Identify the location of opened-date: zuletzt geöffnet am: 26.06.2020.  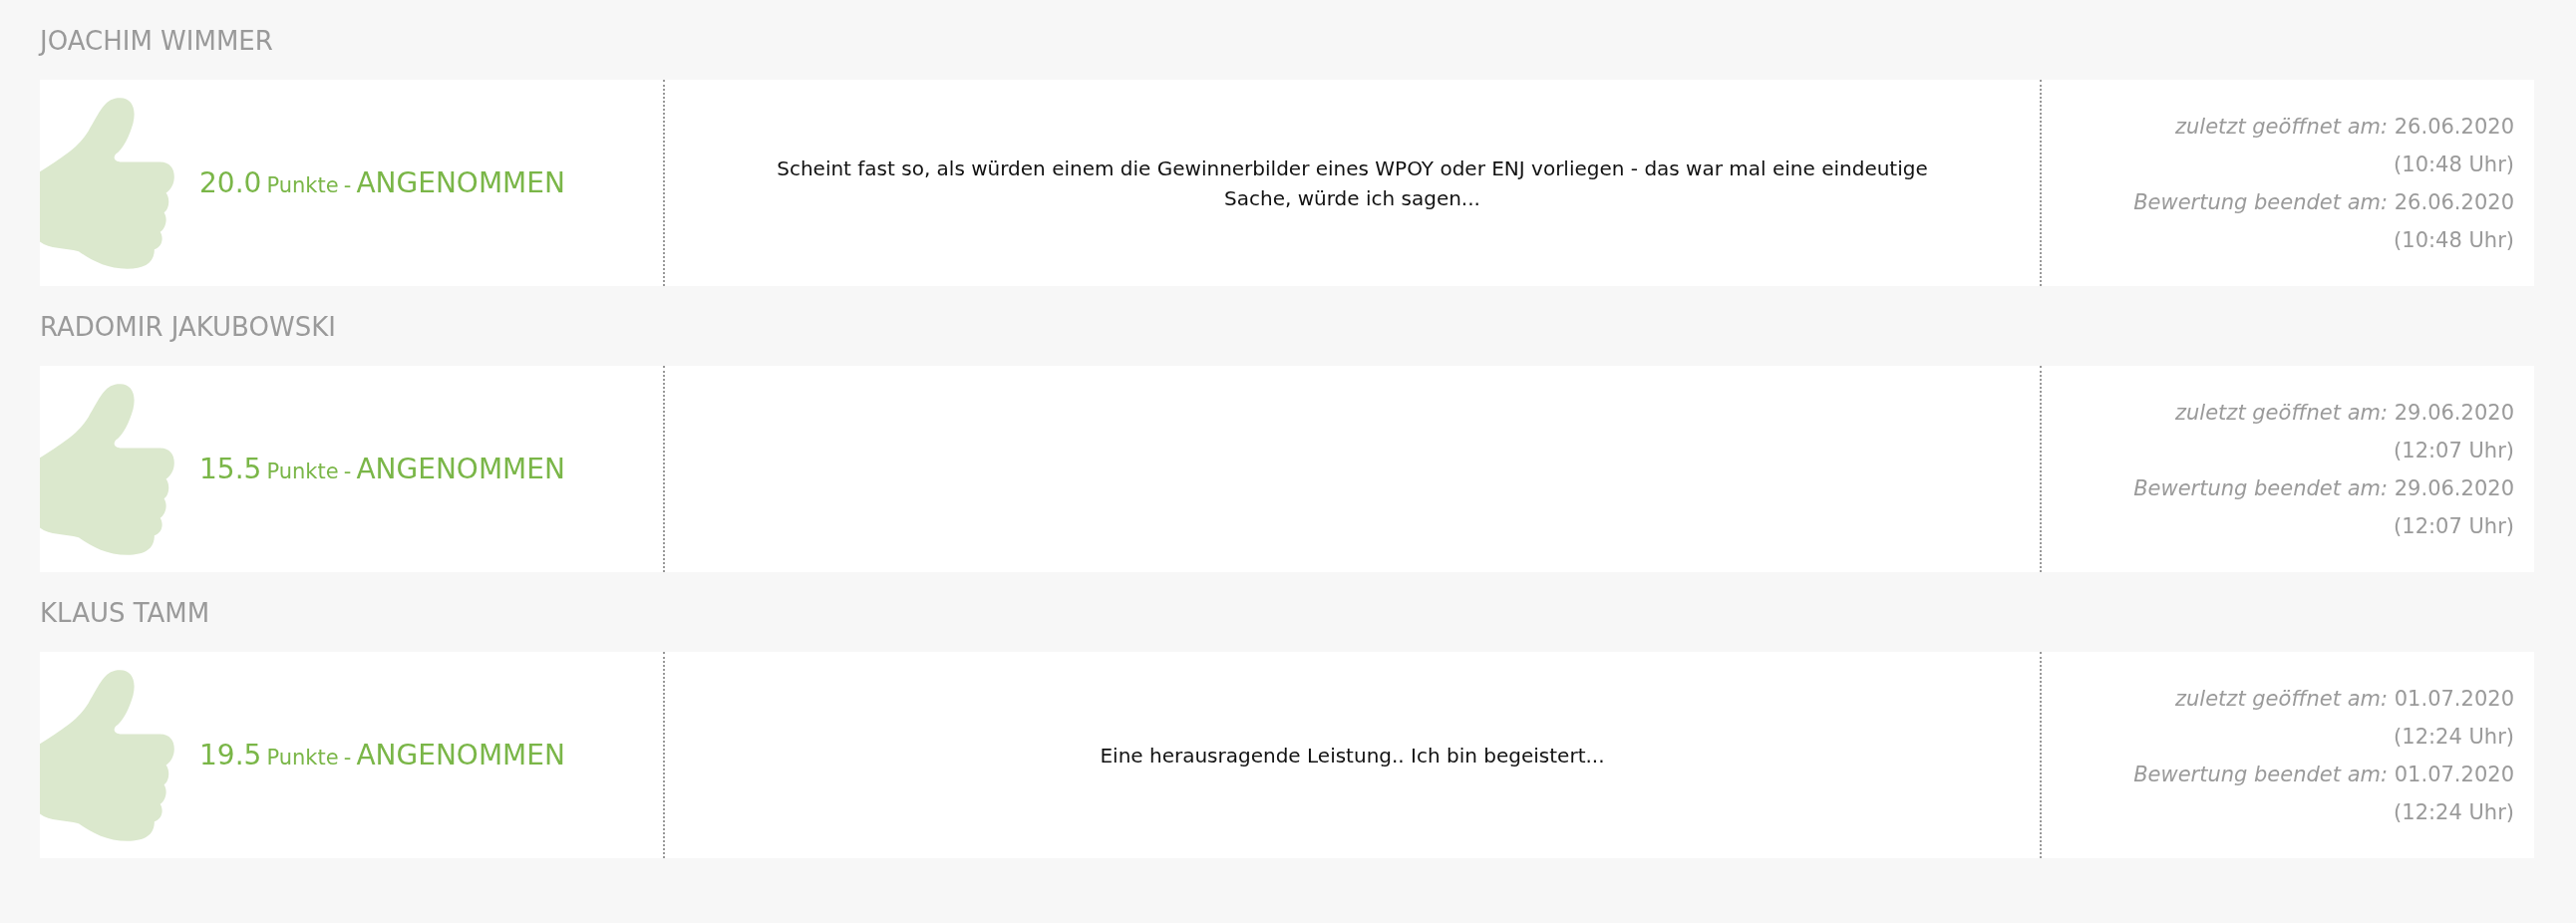
(2344, 127).